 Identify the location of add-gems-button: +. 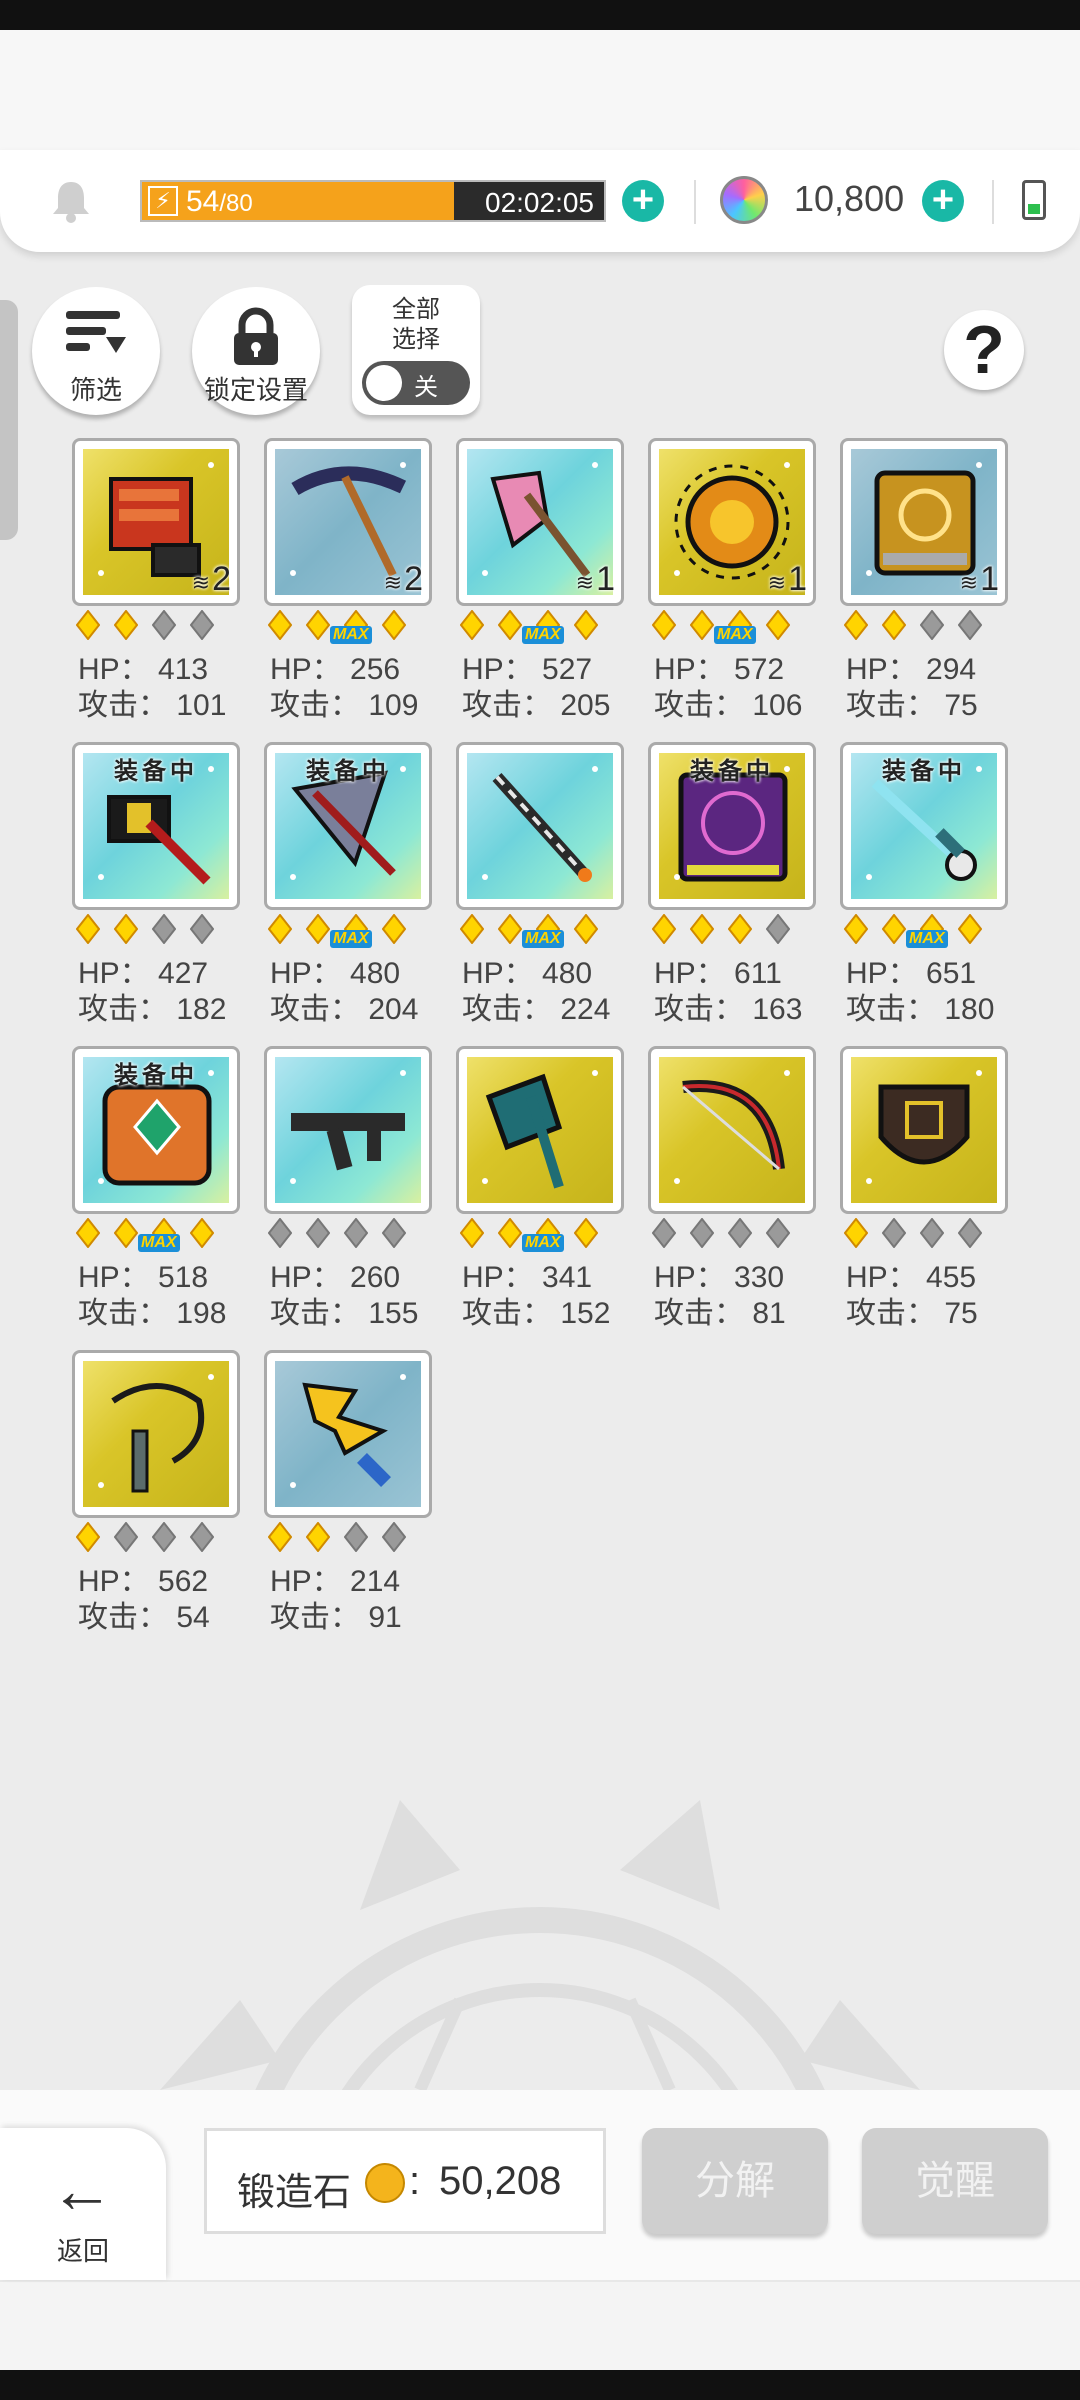
(943, 201).